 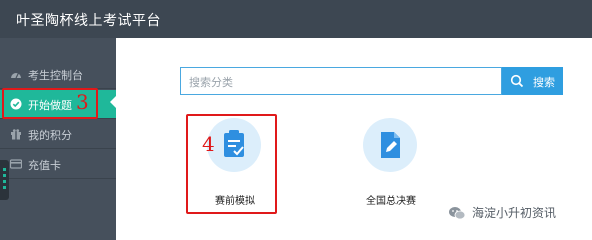 What do you see at coordinates (88, 21) in the screenshot?
I see `app-title: 叶圣陶杯线上考试平台` at bounding box center [88, 21].